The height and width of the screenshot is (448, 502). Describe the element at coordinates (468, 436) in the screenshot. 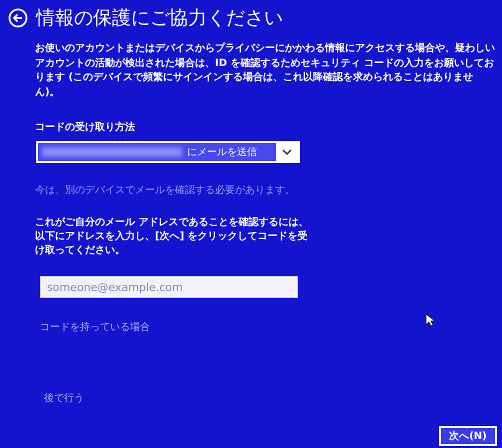

I see `next-button: 次へ(N)` at that location.